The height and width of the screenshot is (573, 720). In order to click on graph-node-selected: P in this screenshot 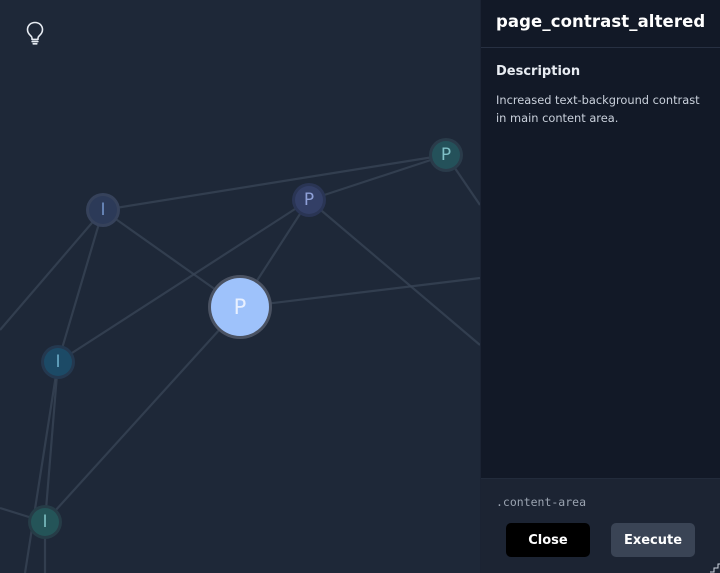, I will do `click(240, 307)`.